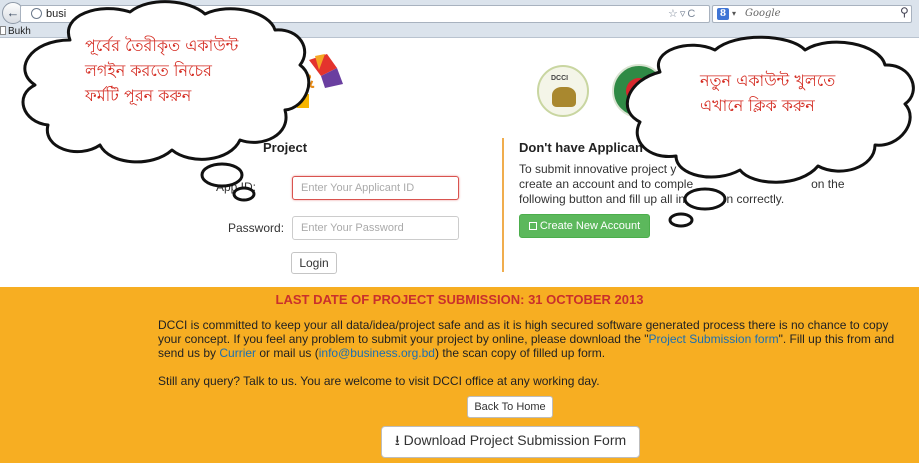 Image resolution: width=919 pixels, height=463 pixels. I want to click on signup-heading: Don't have Applican, so click(581, 147).